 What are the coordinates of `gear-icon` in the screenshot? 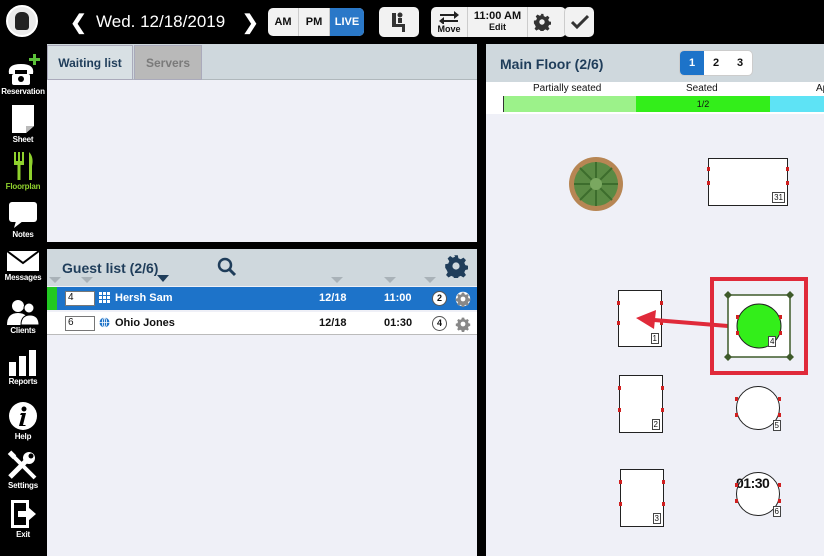 It's located at (542, 22).